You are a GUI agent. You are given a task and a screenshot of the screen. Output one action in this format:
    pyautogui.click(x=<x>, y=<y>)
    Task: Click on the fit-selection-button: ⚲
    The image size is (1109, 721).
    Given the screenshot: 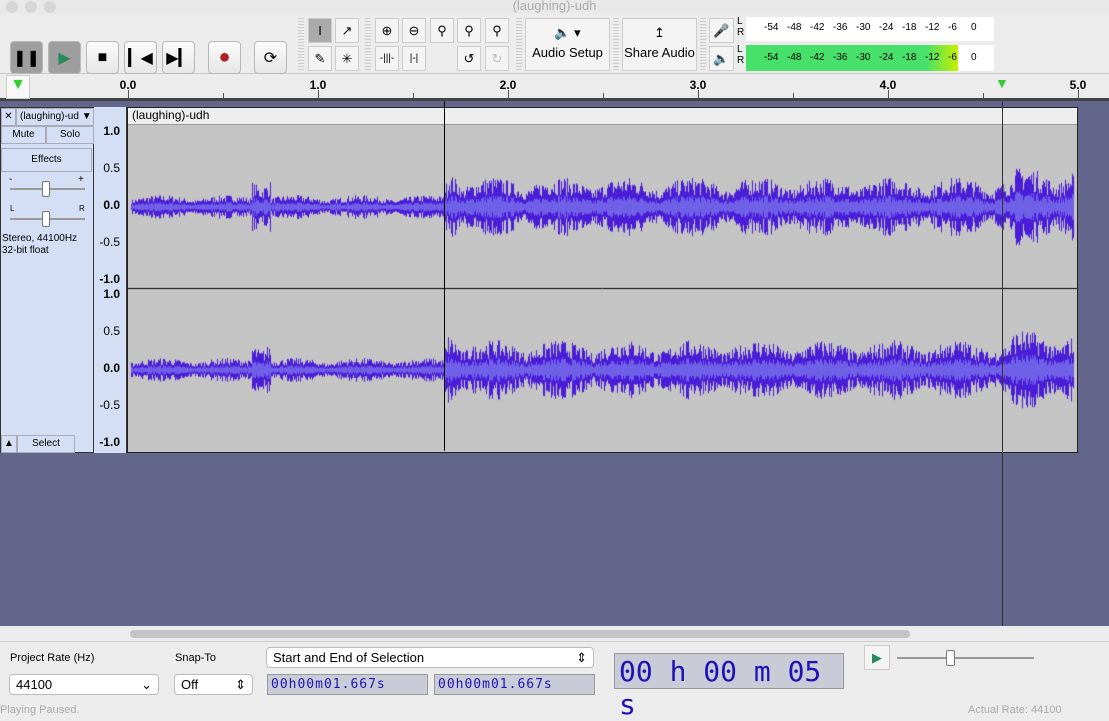 What is the action you would take?
    pyautogui.click(x=442, y=30)
    